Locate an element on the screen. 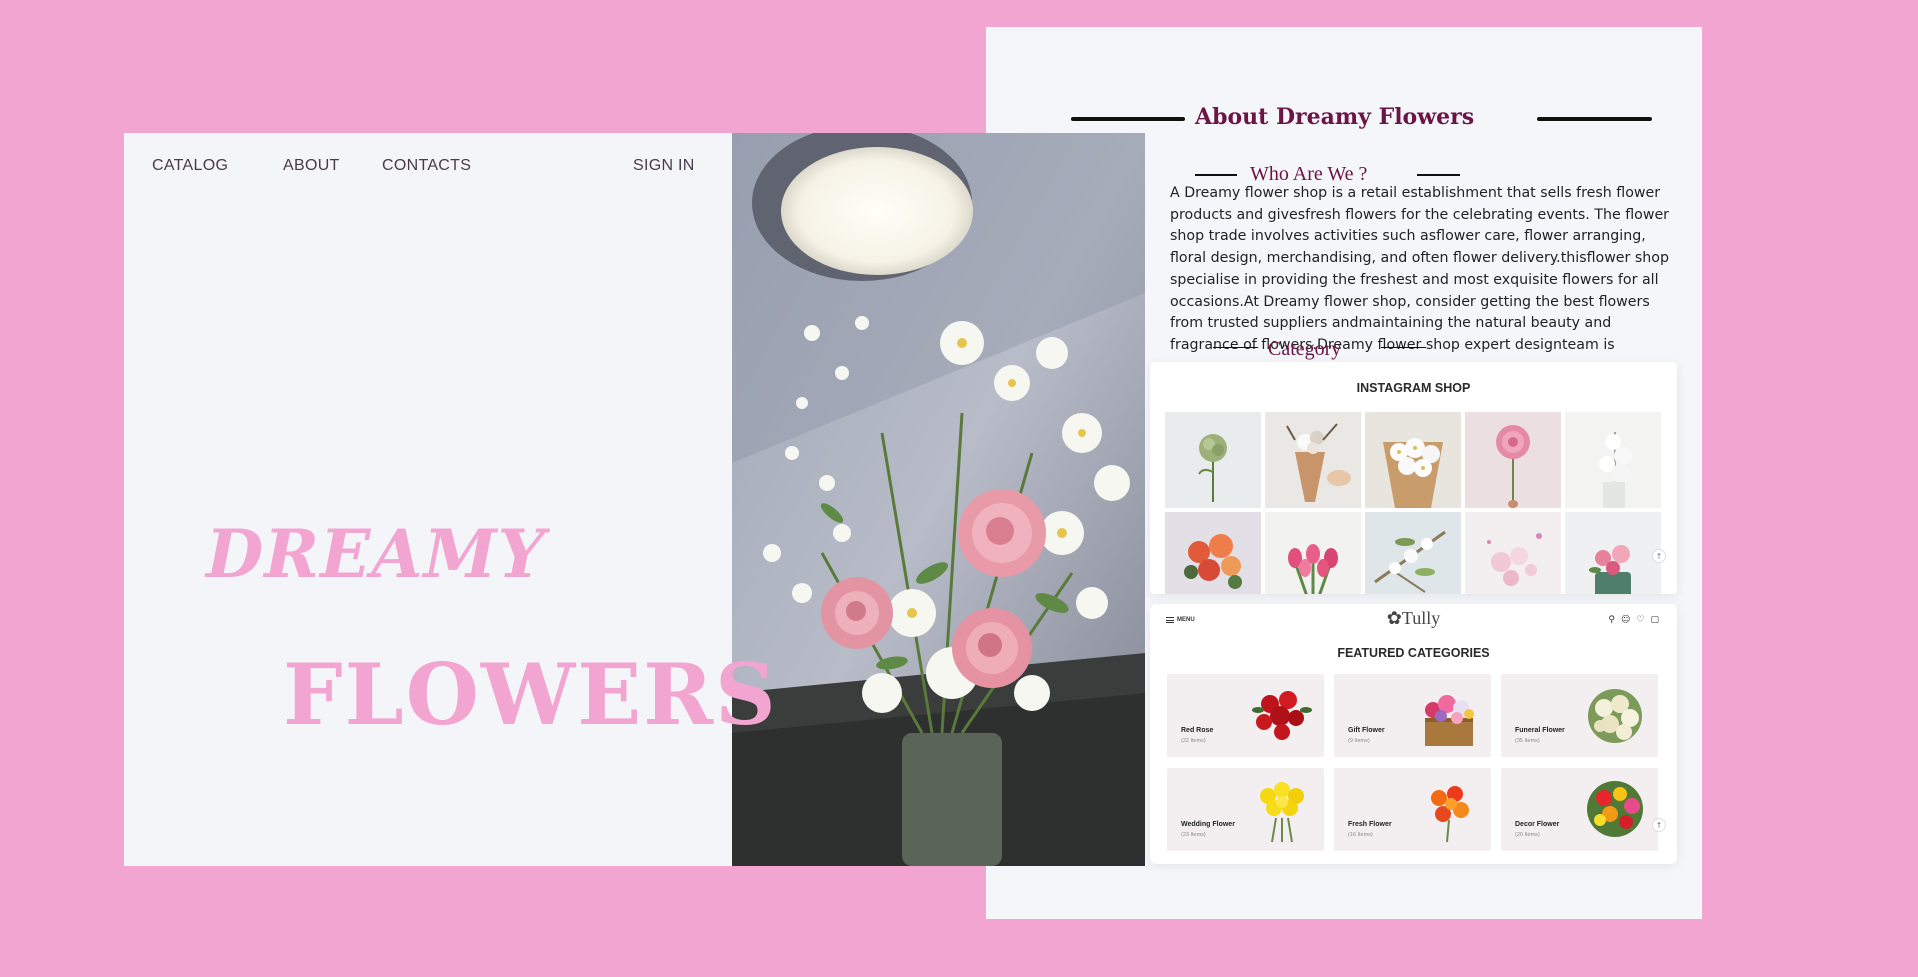  category-name: Wedding Flower is located at coordinates (1208, 824).